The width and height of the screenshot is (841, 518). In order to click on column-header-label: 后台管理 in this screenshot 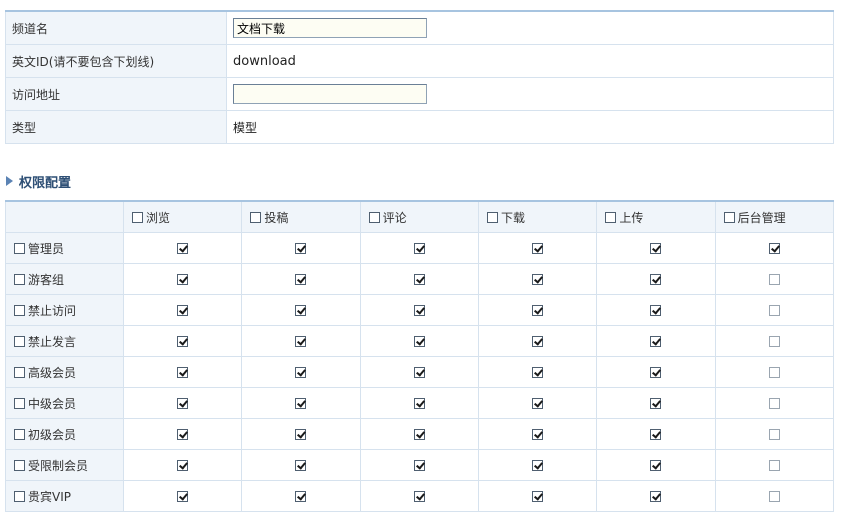, I will do `click(761, 217)`.